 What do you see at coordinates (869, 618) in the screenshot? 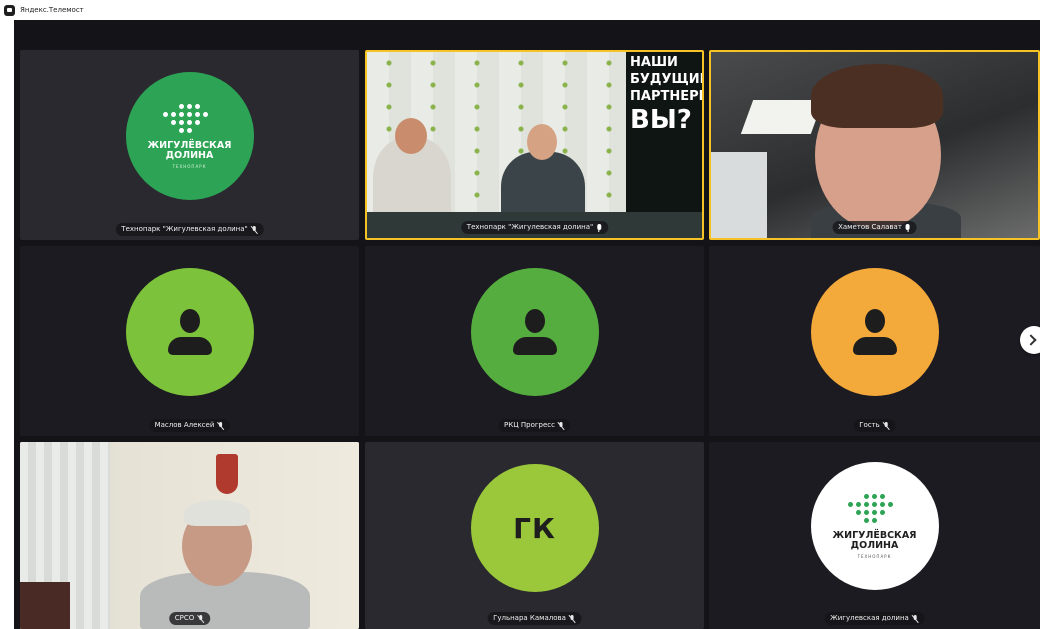
I see `participant-name: Жигулевская долина` at bounding box center [869, 618].